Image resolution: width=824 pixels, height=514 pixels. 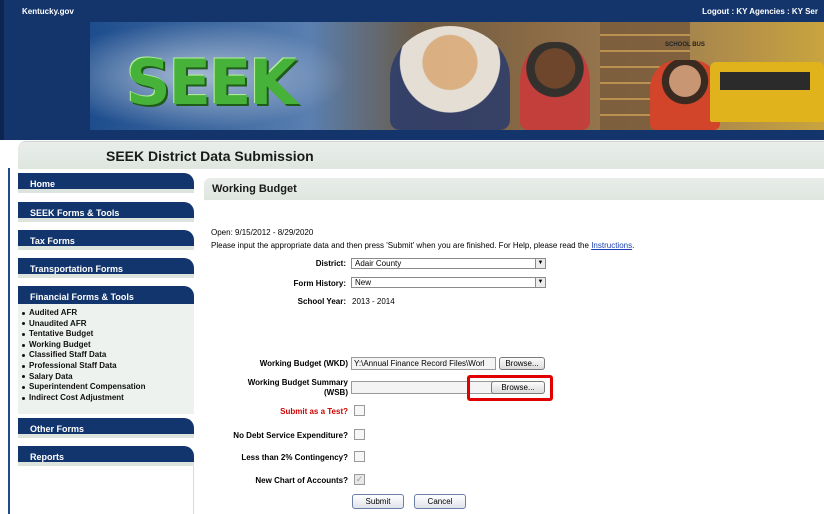 I want to click on form-history-select: New ▼, so click(x=448, y=282).